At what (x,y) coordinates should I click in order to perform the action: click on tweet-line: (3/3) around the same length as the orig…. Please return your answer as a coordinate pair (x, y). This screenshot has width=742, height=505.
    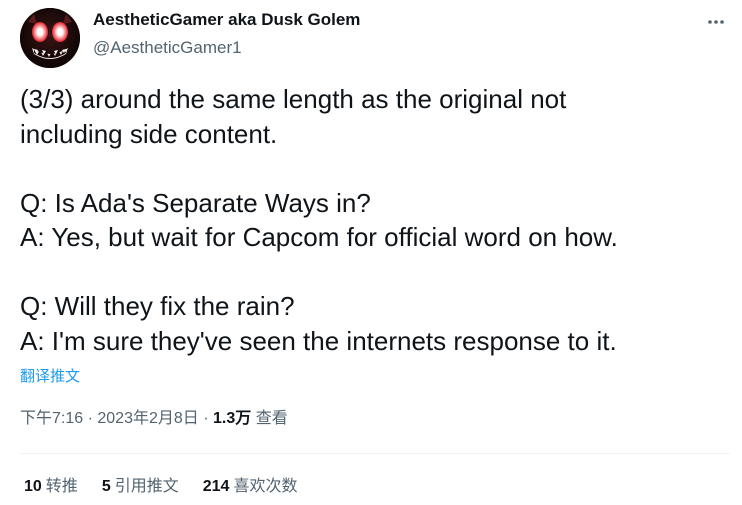
    Looking at the image, I should click on (293, 99).